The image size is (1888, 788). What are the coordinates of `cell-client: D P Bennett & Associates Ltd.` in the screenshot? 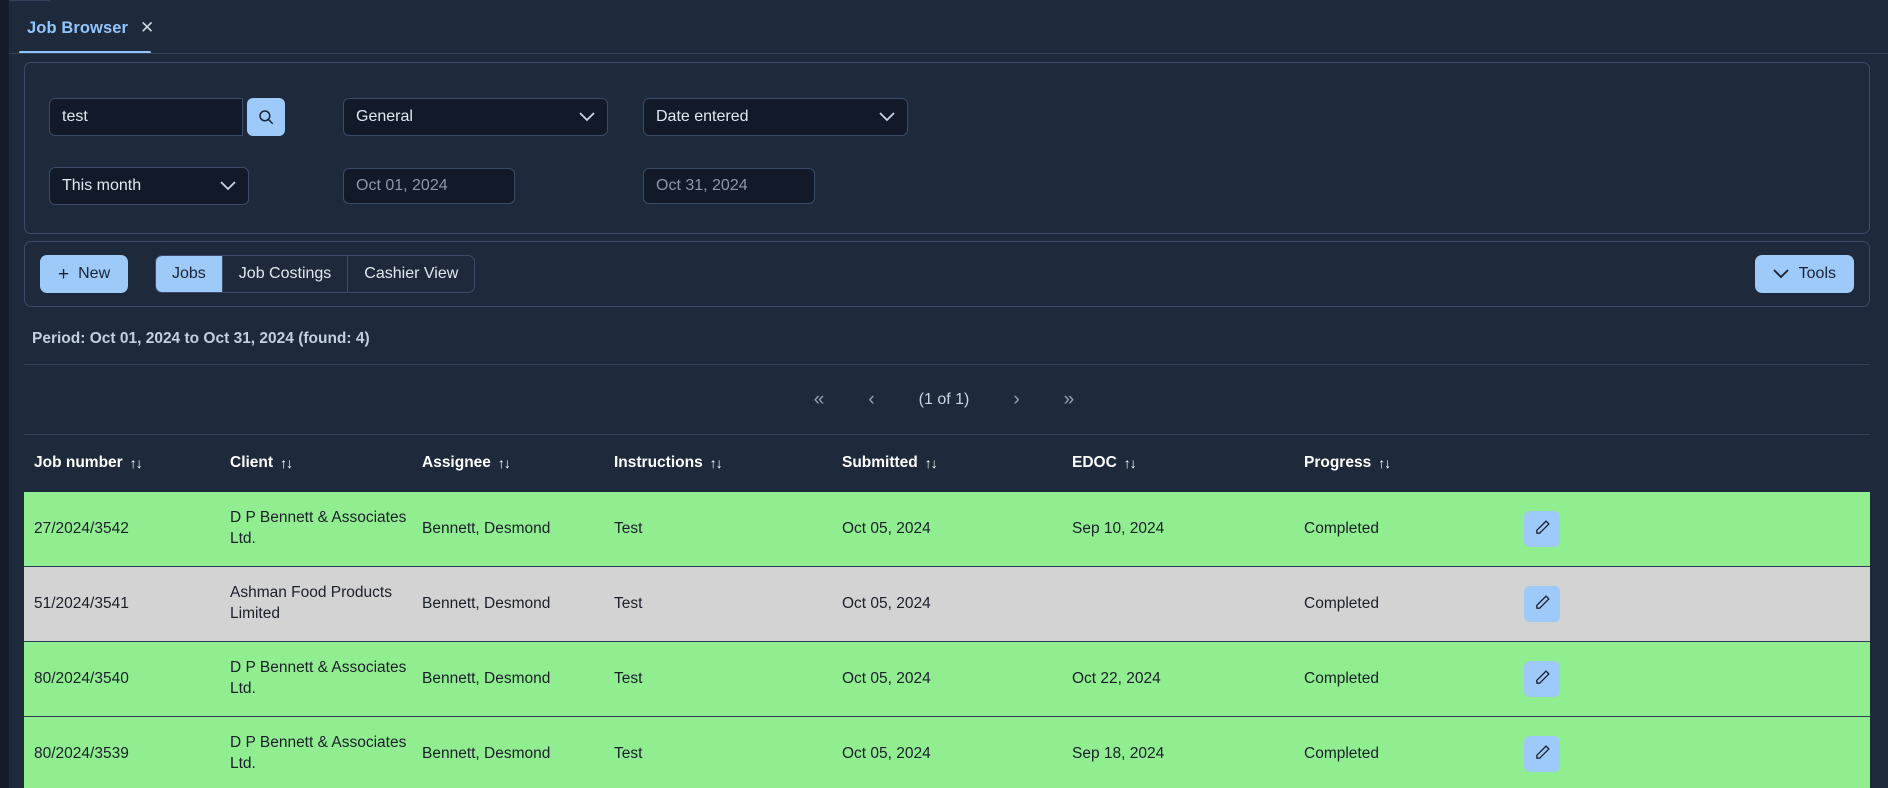 It's located at (326, 679).